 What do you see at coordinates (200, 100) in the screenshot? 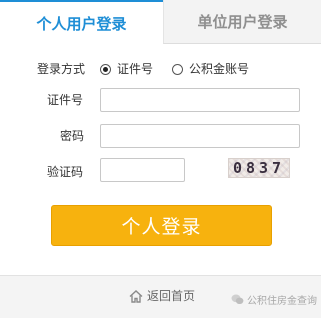
I see `id-number-input` at bounding box center [200, 100].